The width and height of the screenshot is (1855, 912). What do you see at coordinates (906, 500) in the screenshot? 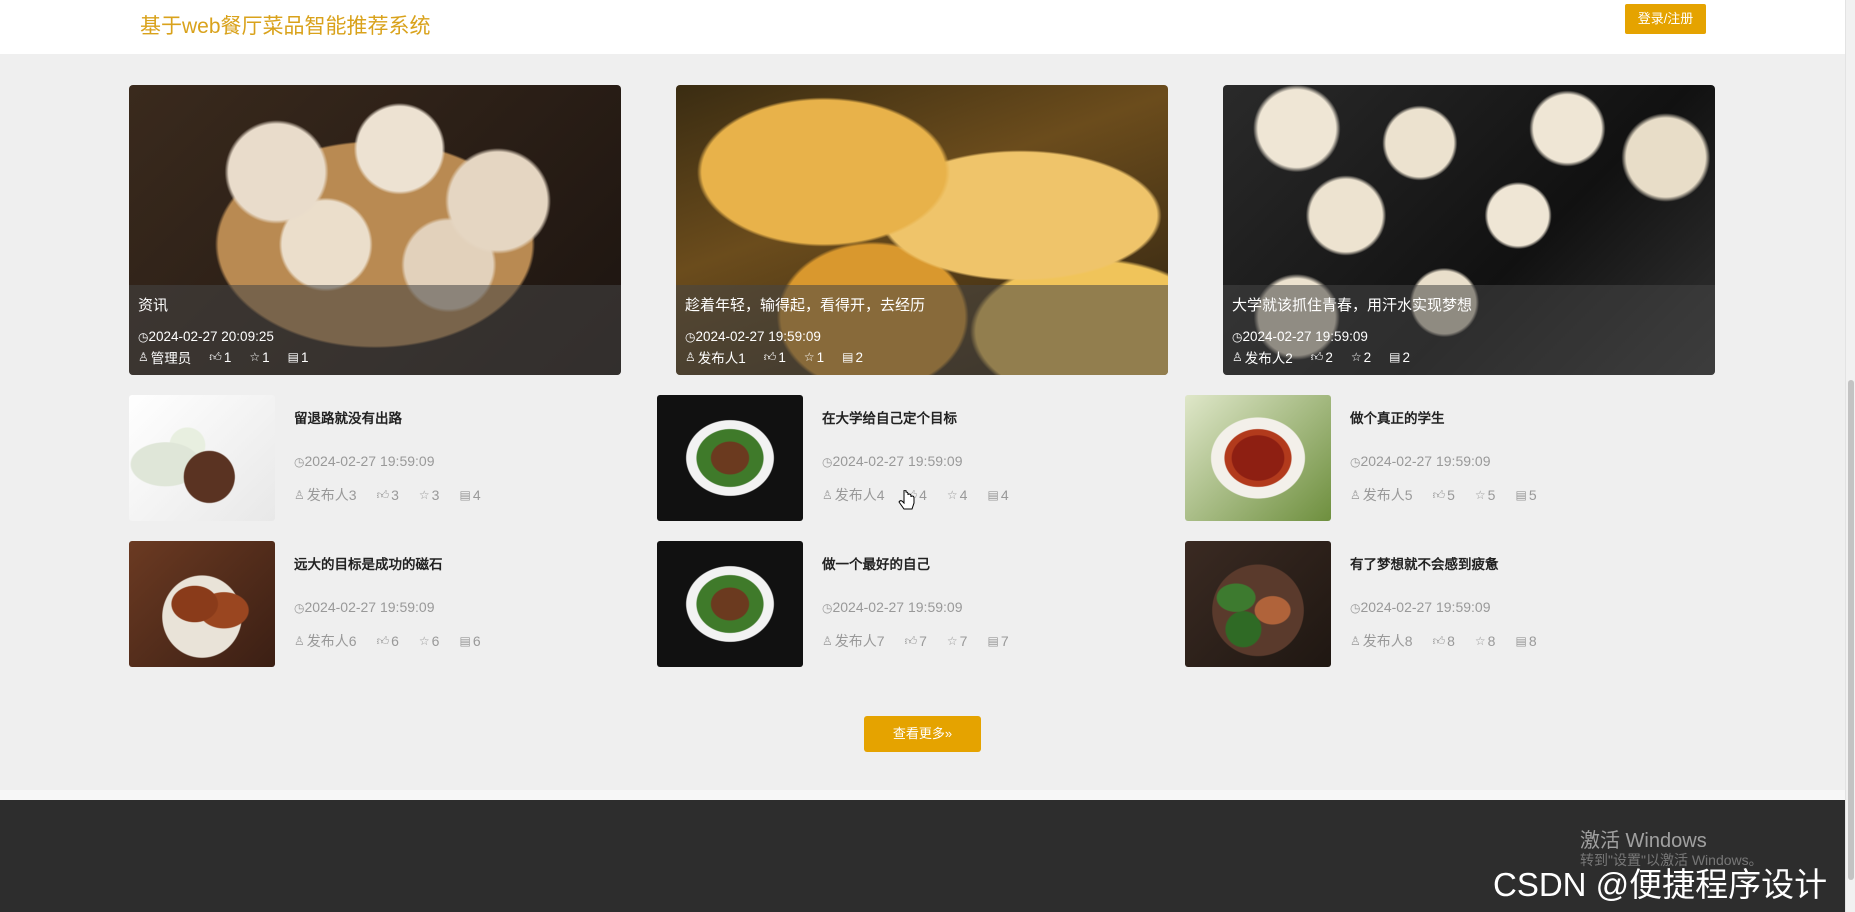
I see `hand-cursor-icon` at bounding box center [906, 500].